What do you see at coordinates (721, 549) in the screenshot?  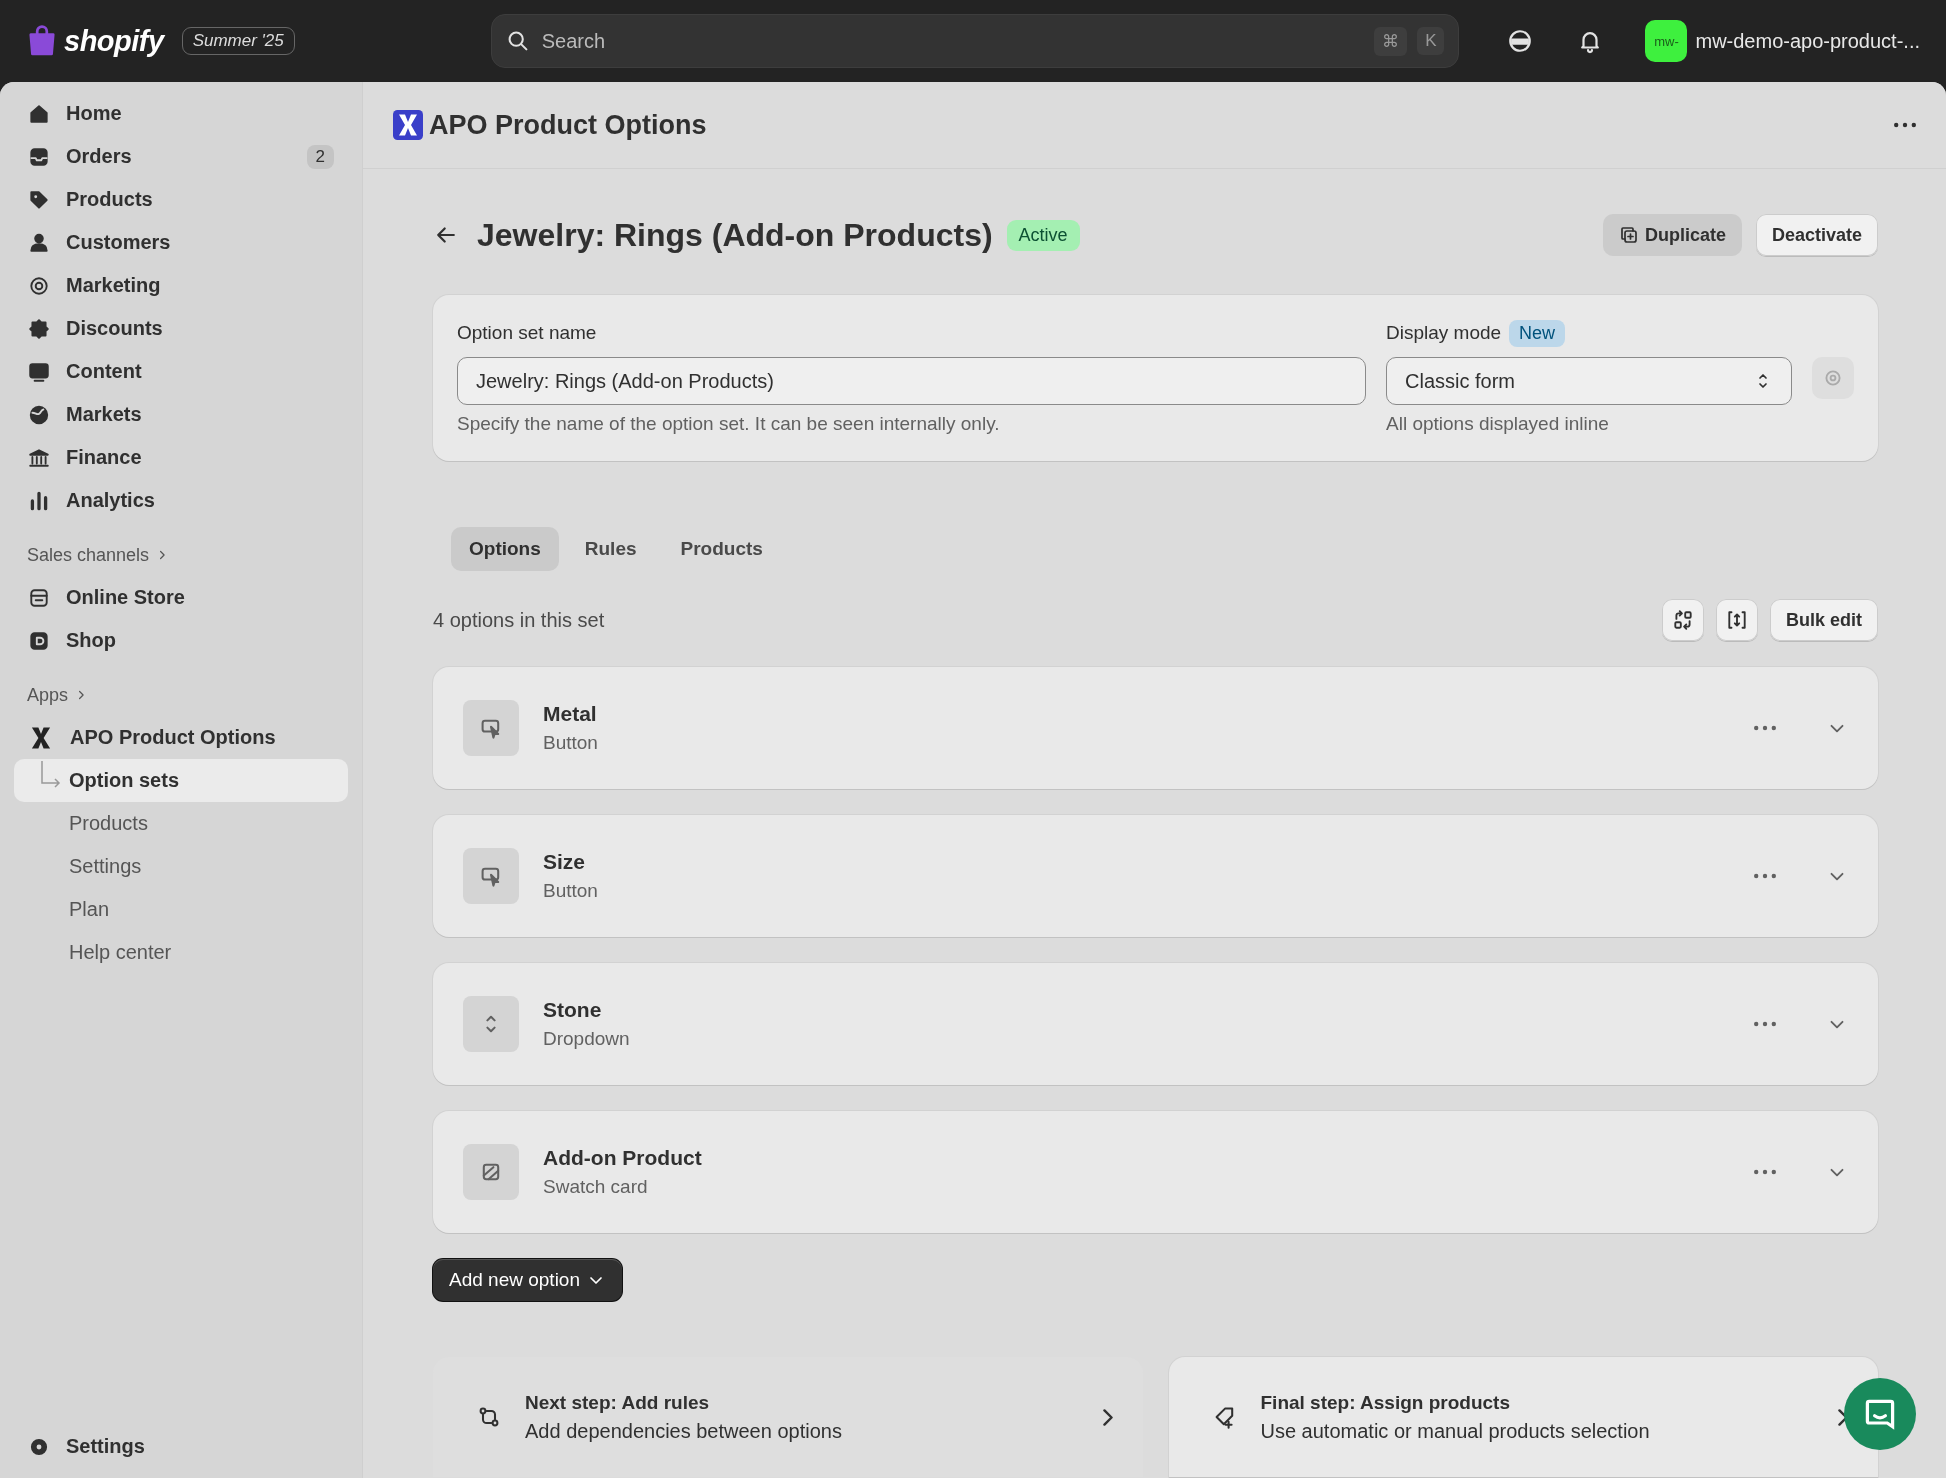 I see `tab: Products` at bounding box center [721, 549].